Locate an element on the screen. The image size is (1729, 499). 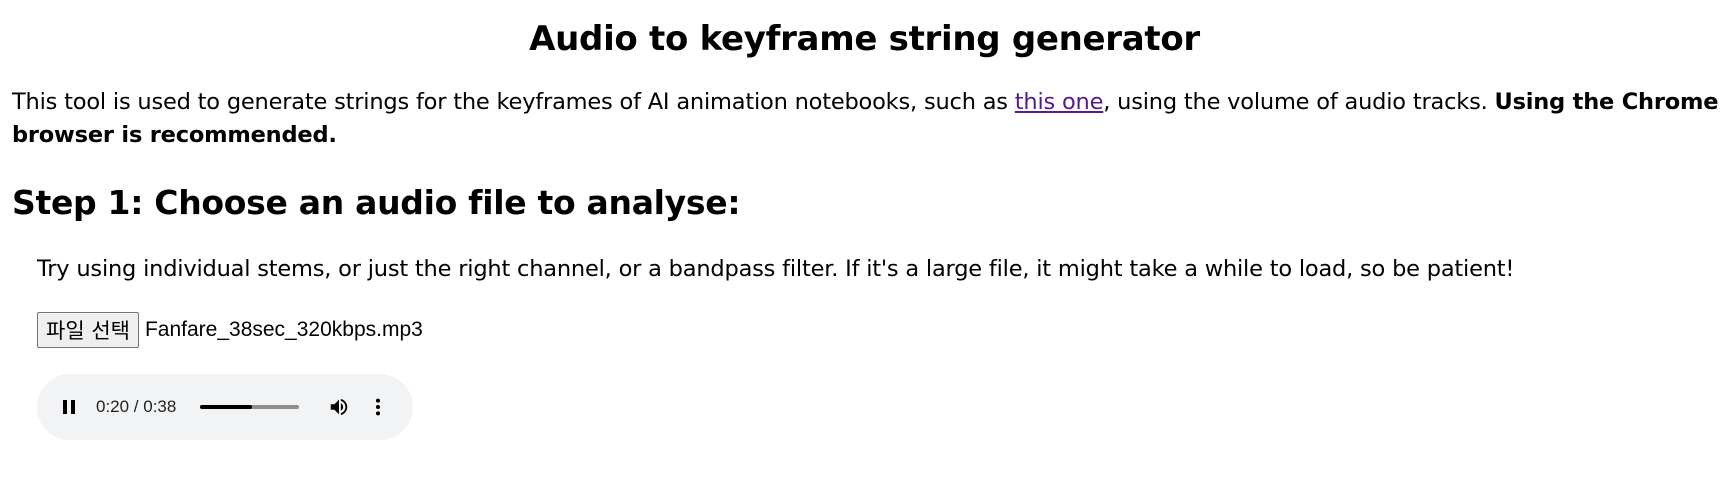
seek-slider is located at coordinates (249, 407).